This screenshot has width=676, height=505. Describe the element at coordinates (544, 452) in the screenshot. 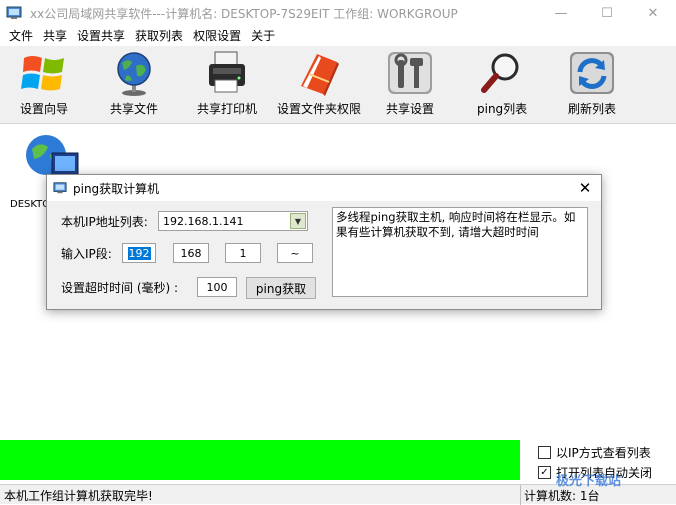

I see `checkbox-box` at that location.